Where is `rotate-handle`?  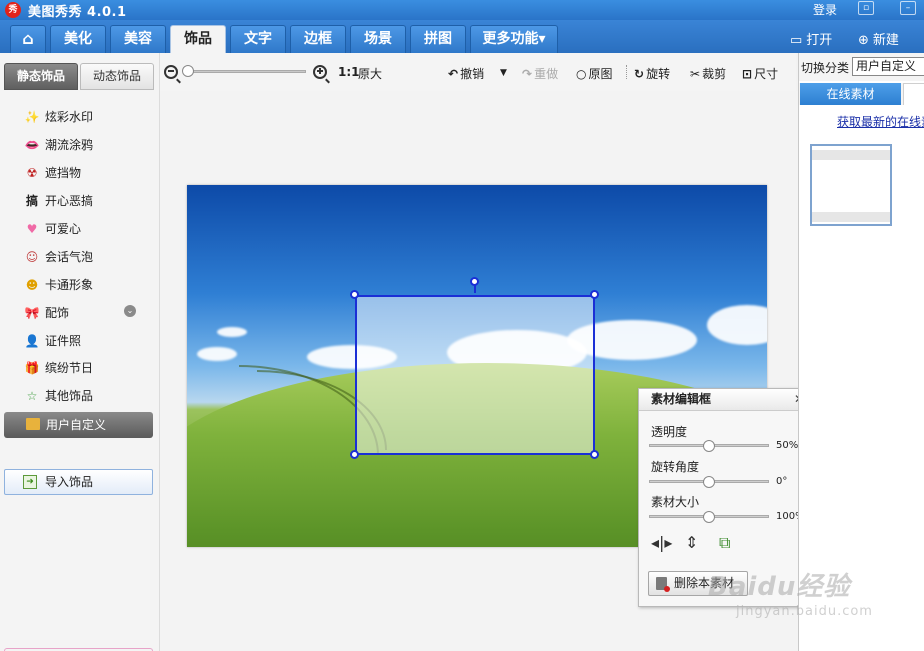 rotate-handle is located at coordinates (474, 281).